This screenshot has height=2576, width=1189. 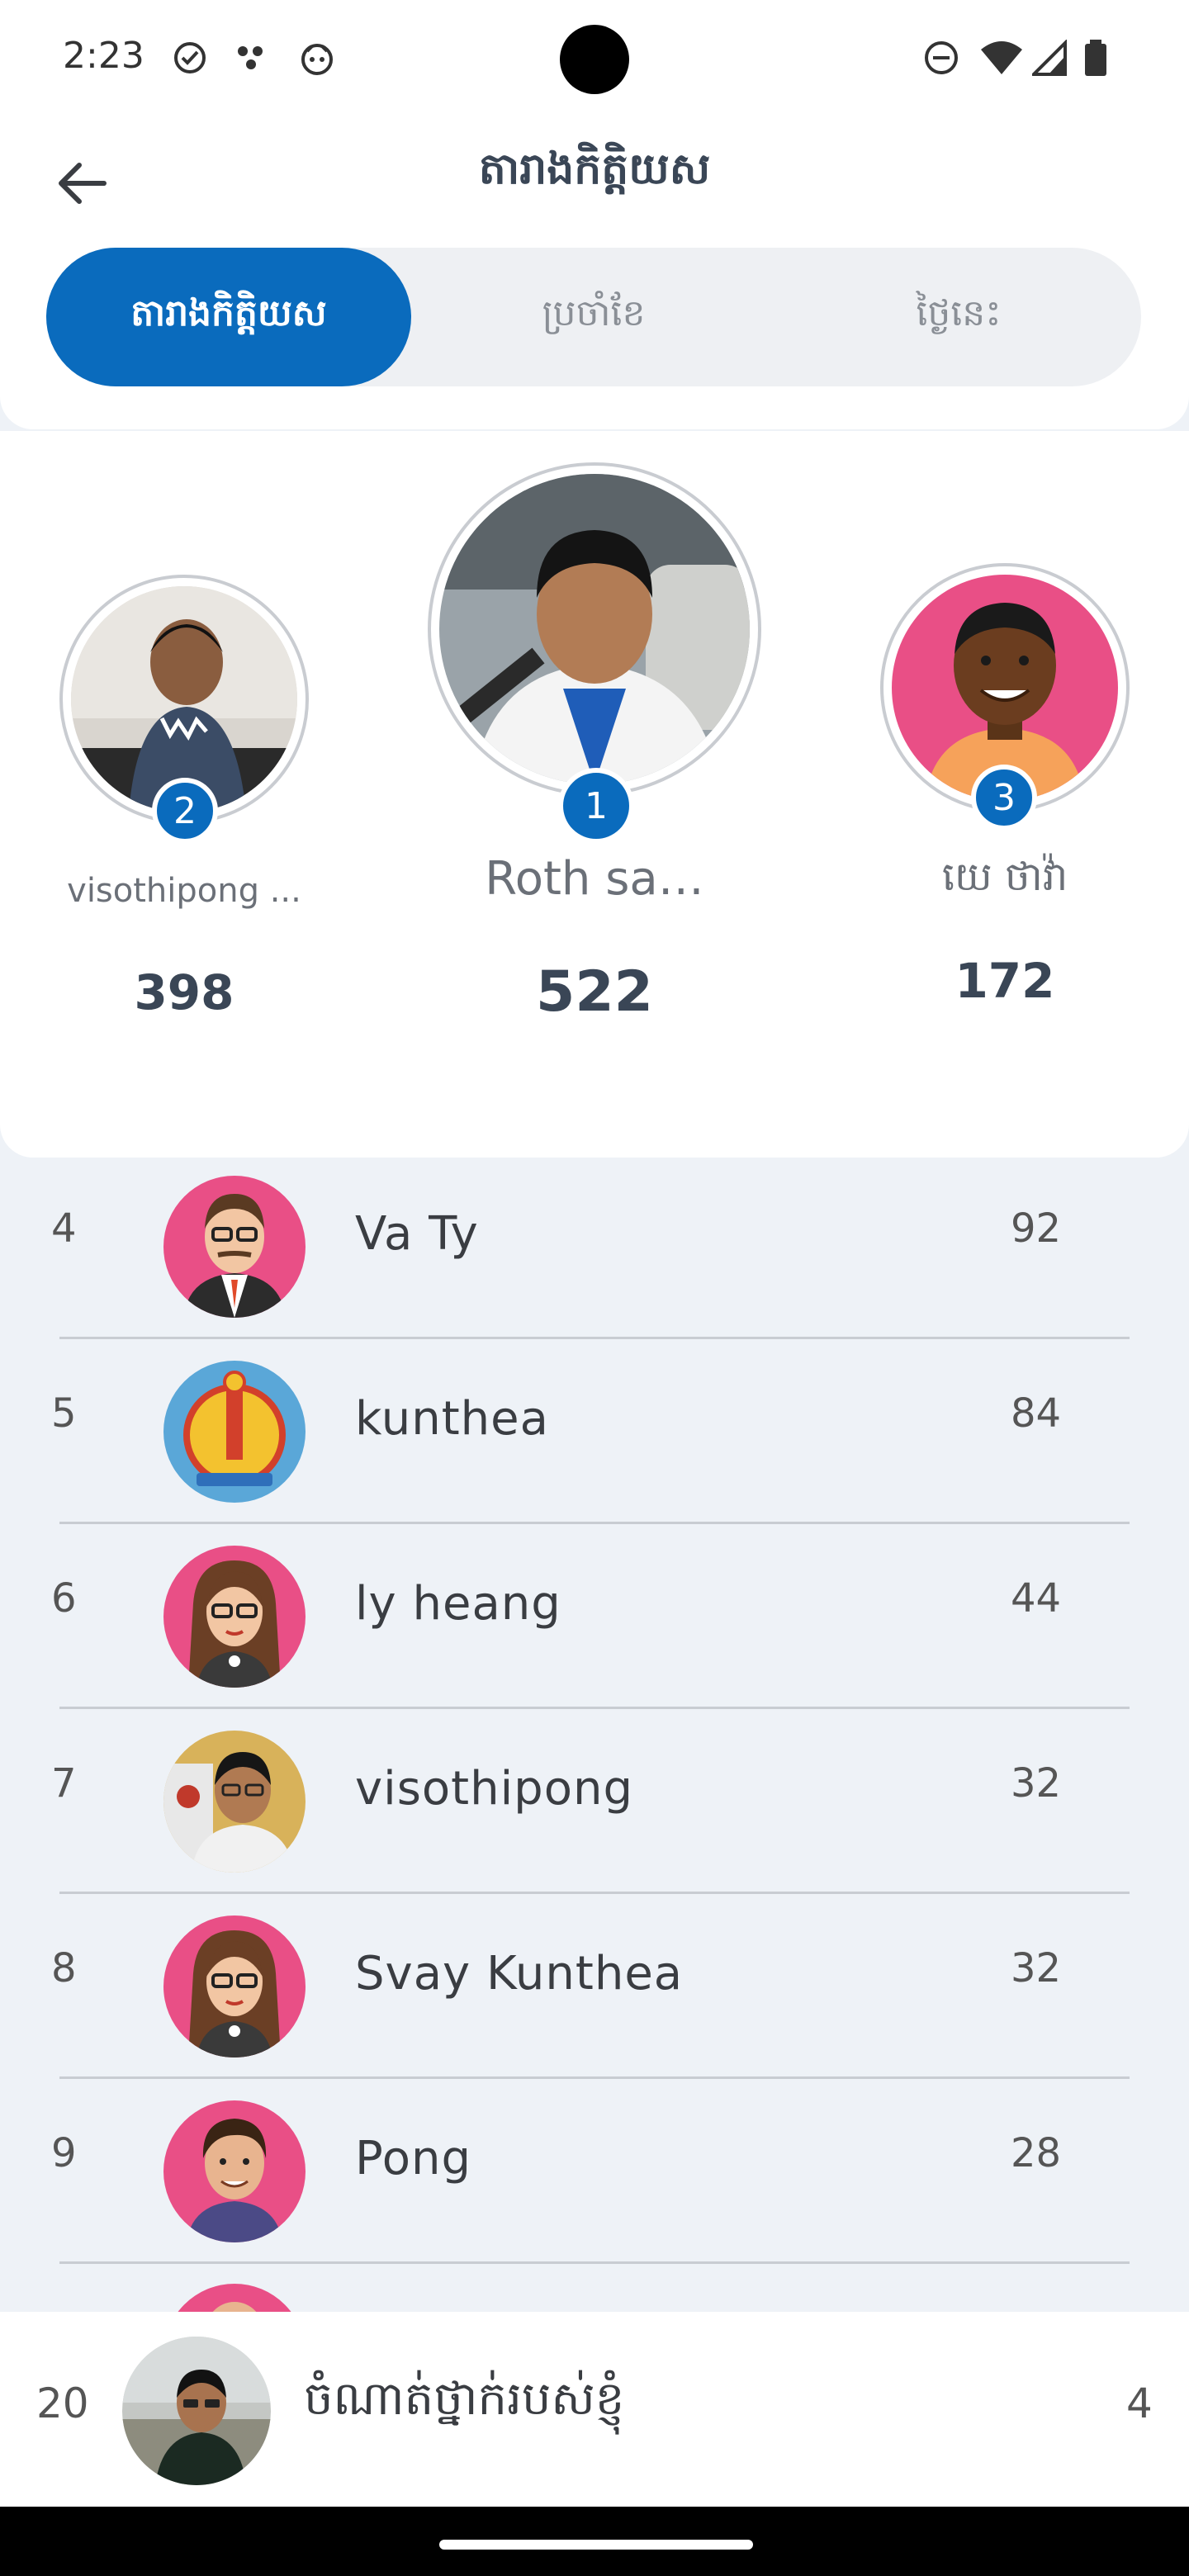 I want to click on home-gesture-pill, so click(x=596, y=2545).